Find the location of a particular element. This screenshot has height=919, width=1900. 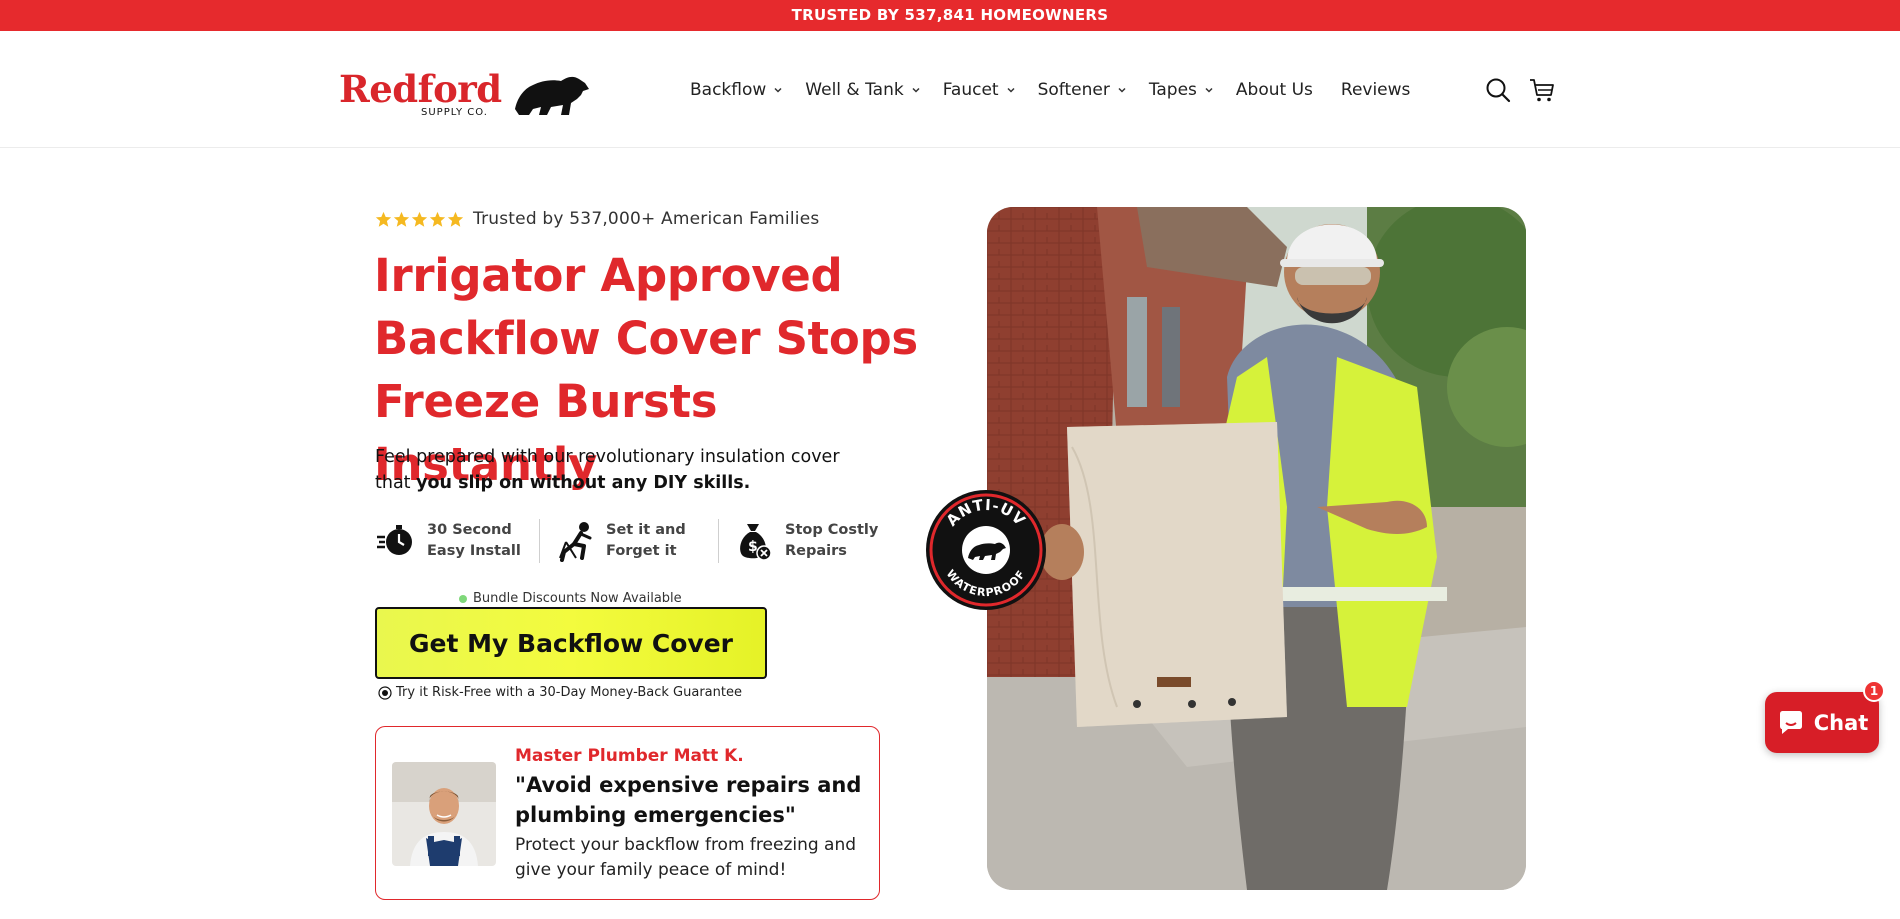

nav-item-faucet: Faucet is located at coordinates (979, 90).